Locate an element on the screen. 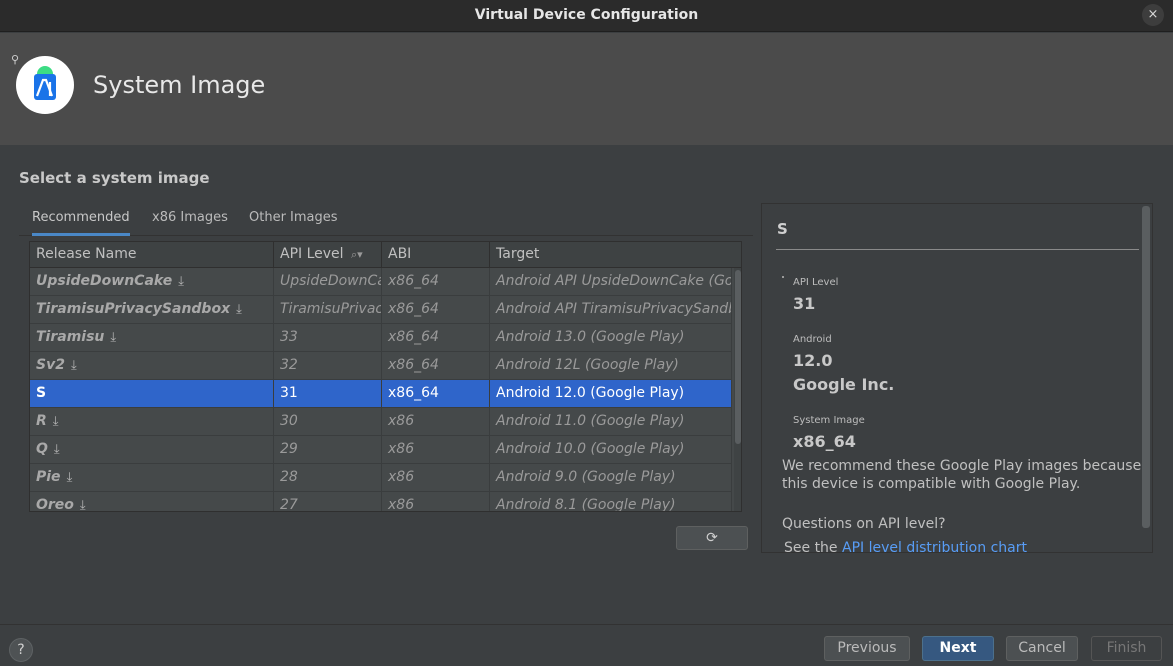 Image resolution: width=1173 pixels, height=666 pixels. cancel-button: Cancel is located at coordinates (1042, 648).